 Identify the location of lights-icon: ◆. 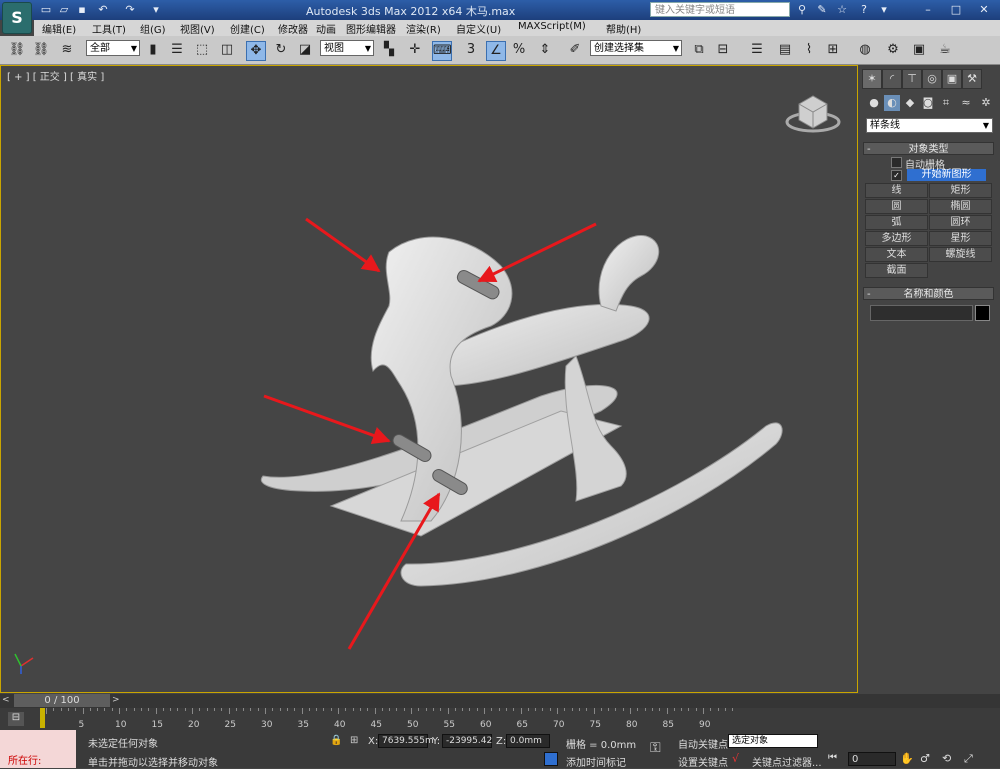
(910, 103).